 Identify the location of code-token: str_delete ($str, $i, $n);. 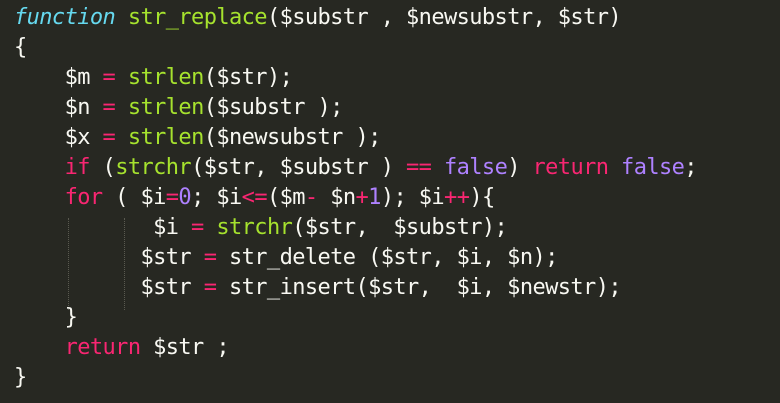
(387, 257).